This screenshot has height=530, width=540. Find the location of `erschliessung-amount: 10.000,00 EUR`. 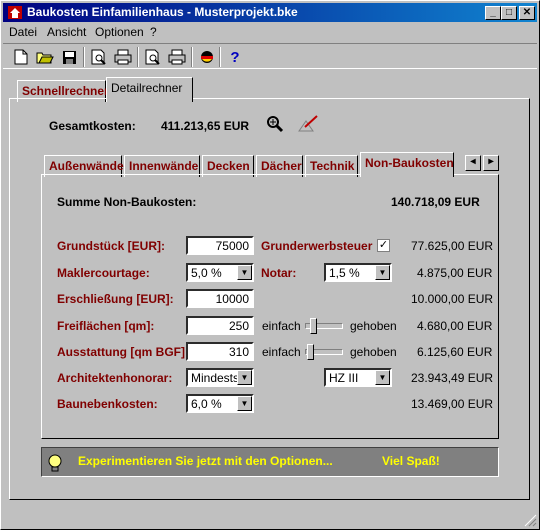

erschliessung-amount: 10.000,00 EUR is located at coordinates (452, 299).